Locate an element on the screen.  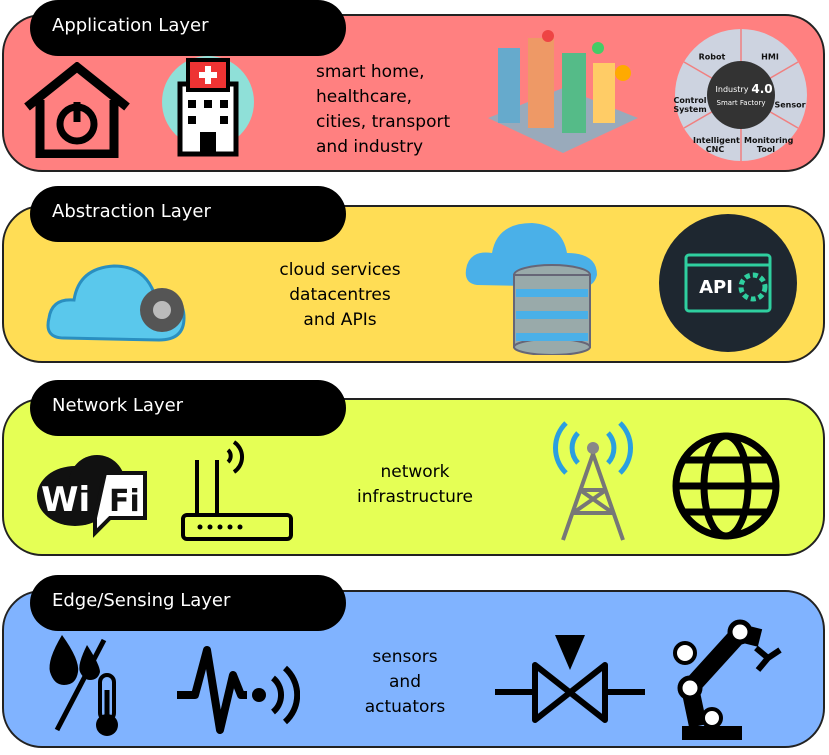
api-gear-icon: API is located at coordinates (728, 283).